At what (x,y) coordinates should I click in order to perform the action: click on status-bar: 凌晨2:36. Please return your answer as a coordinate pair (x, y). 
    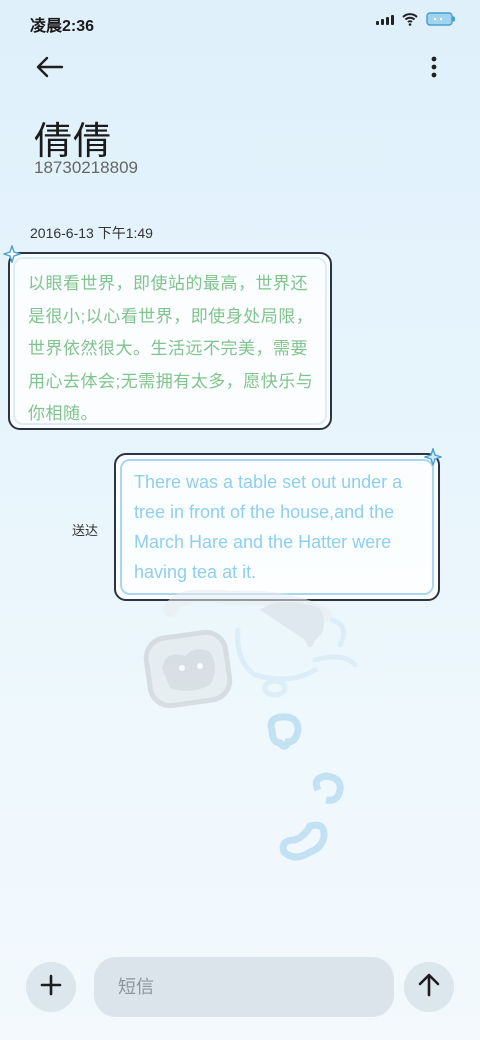
    Looking at the image, I should click on (240, 21).